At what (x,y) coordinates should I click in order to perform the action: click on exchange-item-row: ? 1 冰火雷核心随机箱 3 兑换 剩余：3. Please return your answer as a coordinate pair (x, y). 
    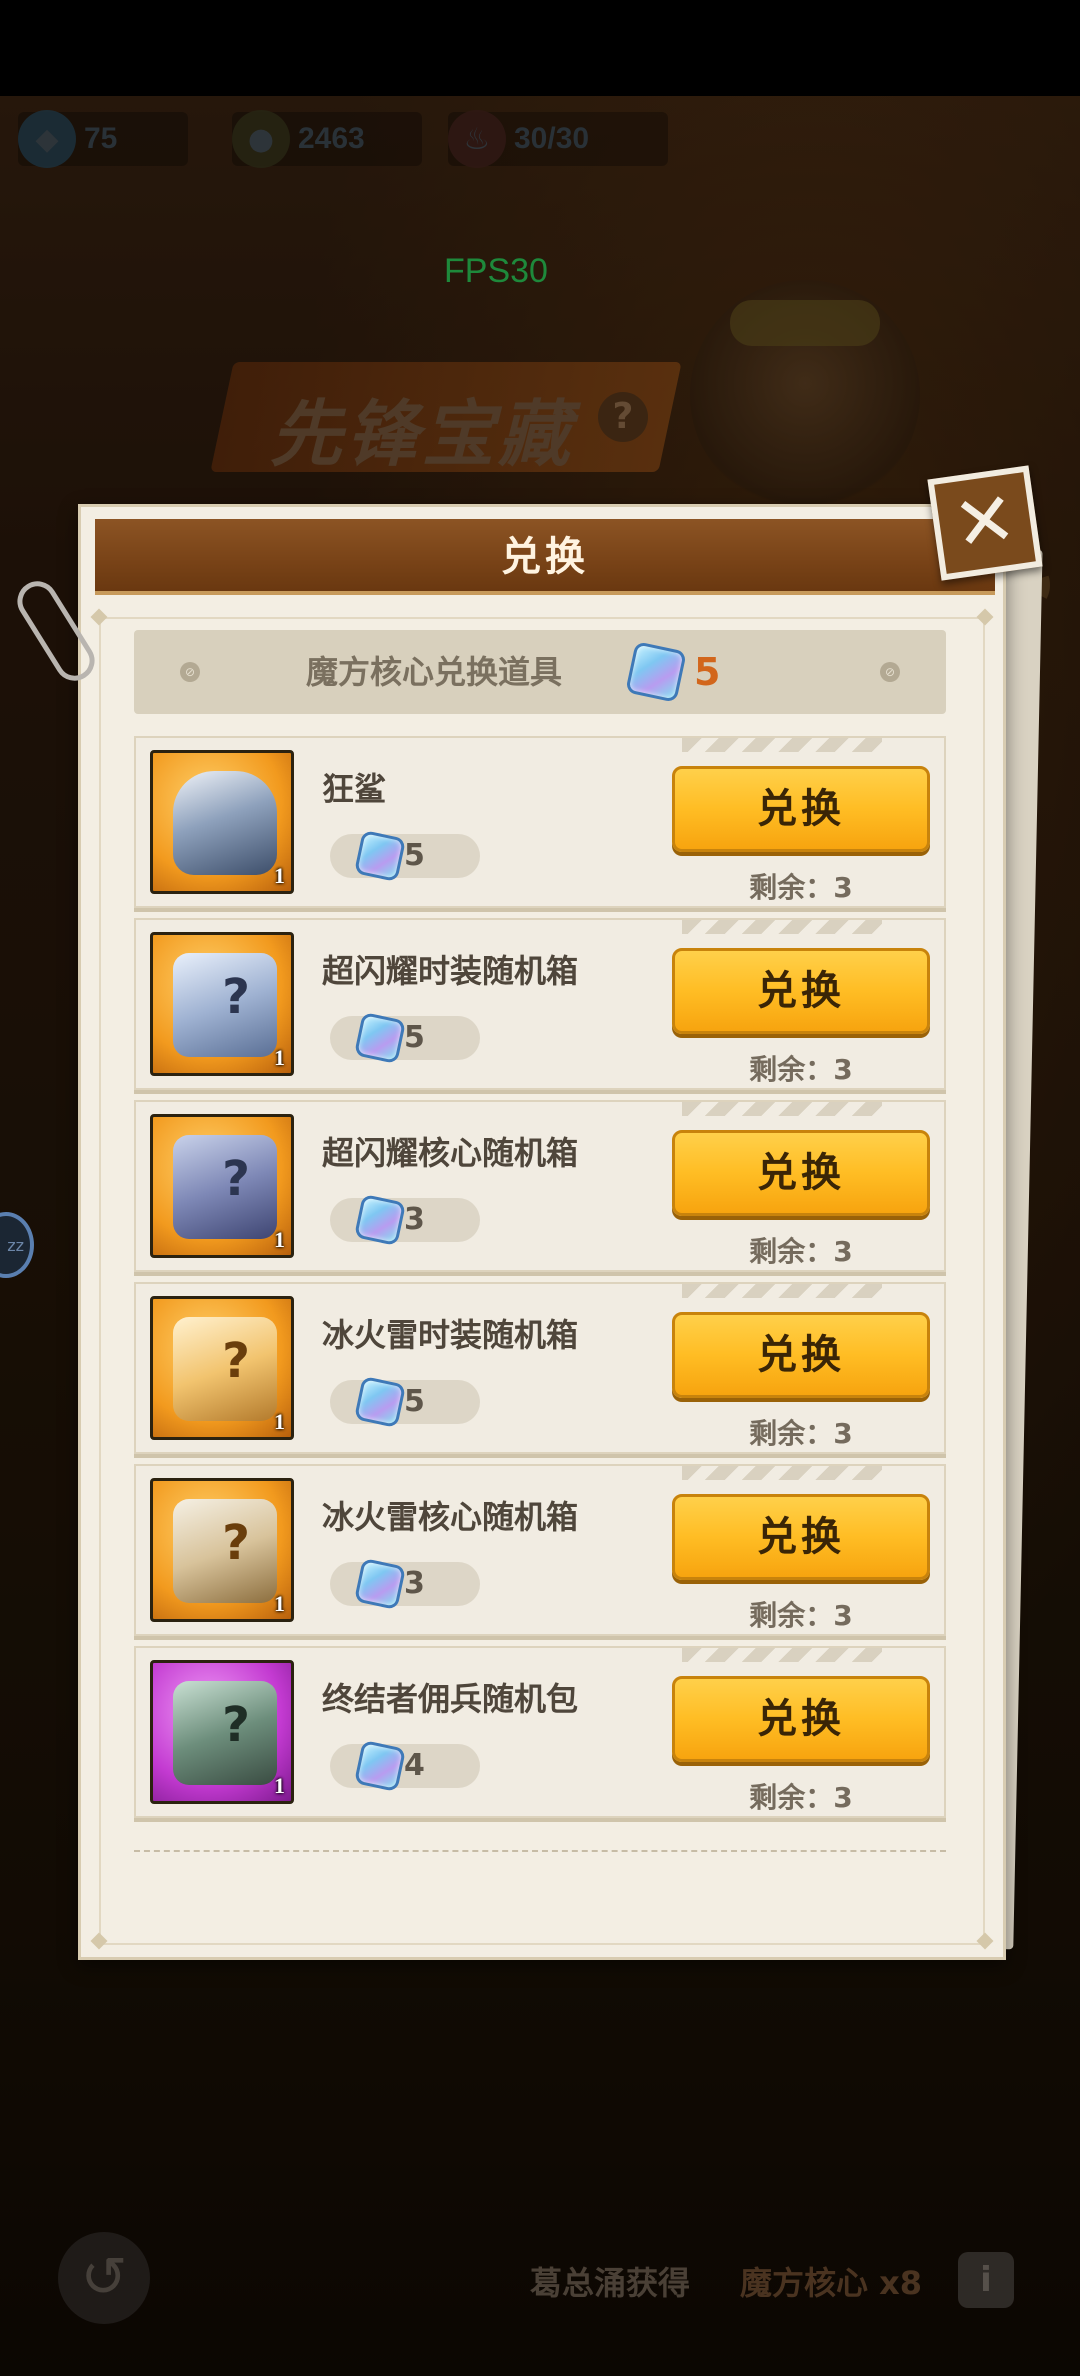
    Looking at the image, I should click on (540, 1550).